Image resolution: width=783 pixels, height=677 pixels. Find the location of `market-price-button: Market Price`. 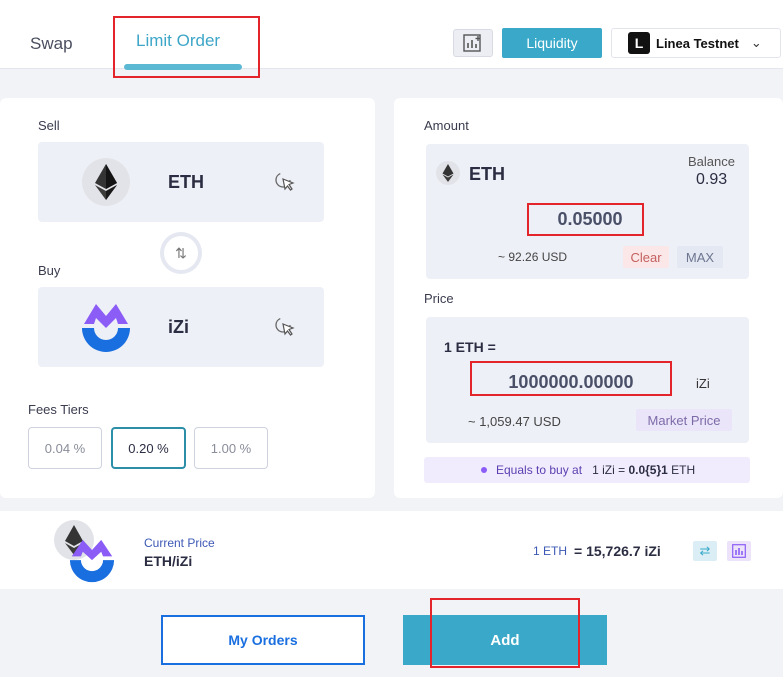

market-price-button: Market Price is located at coordinates (684, 420).